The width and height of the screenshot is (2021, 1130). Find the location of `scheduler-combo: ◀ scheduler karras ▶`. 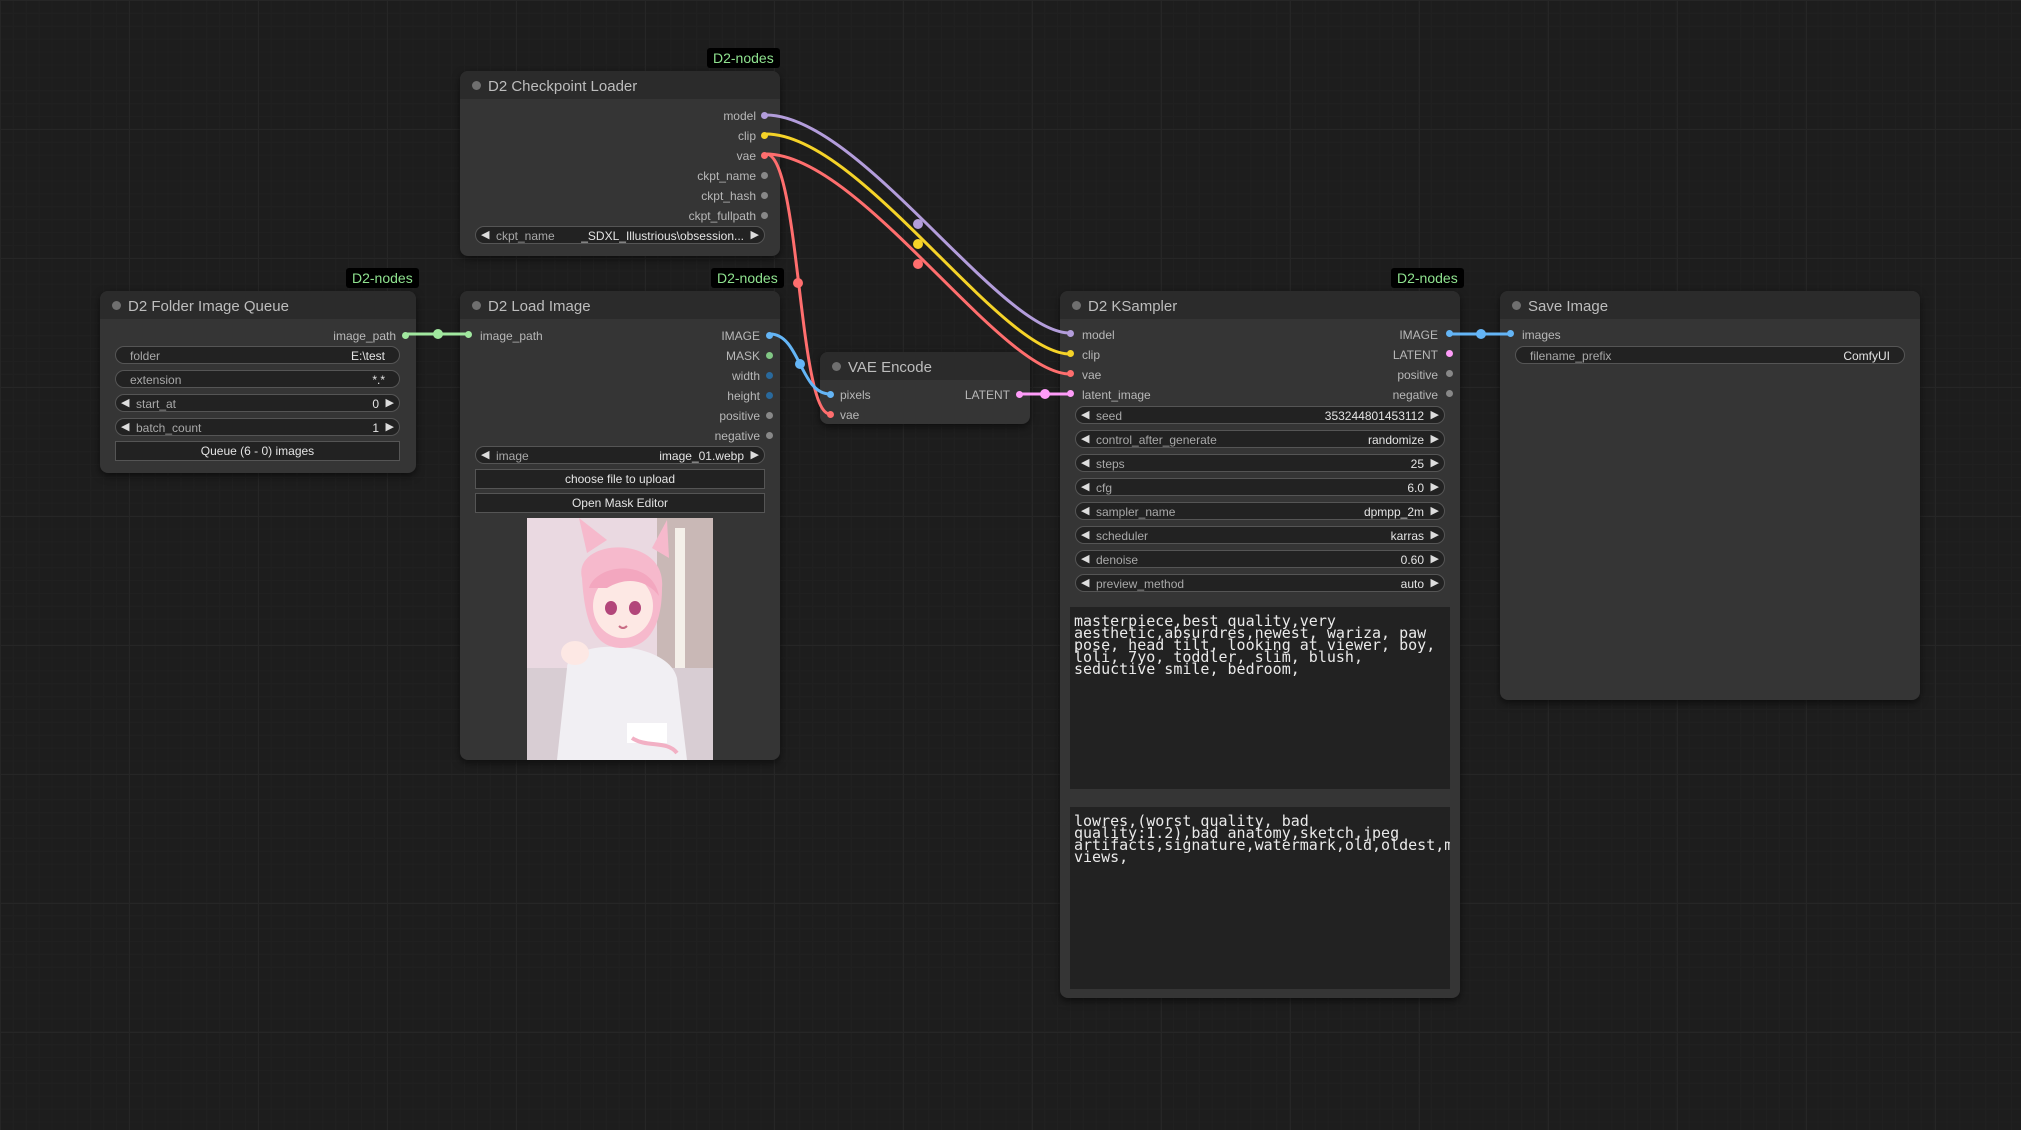

scheduler-combo: ◀ scheduler karras ▶ is located at coordinates (1260, 535).